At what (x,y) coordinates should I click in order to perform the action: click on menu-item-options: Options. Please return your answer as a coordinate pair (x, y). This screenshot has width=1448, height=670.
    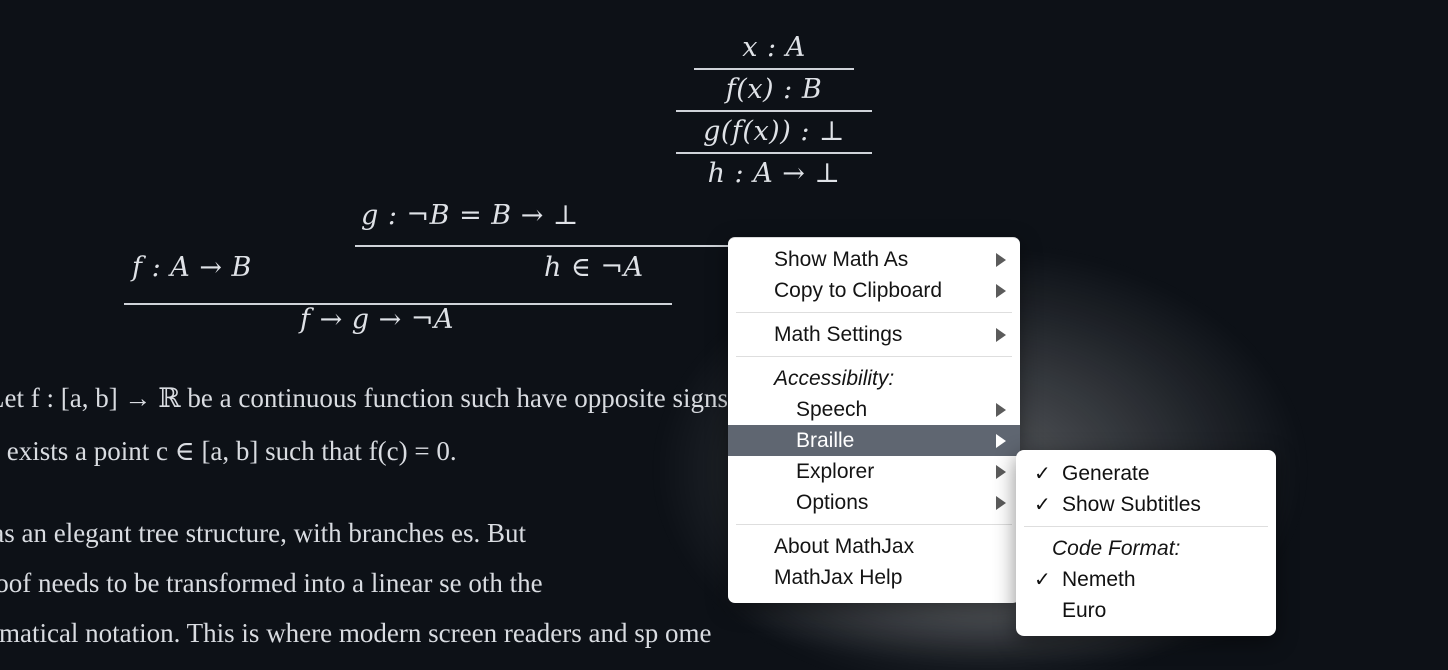
    Looking at the image, I should click on (874, 502).